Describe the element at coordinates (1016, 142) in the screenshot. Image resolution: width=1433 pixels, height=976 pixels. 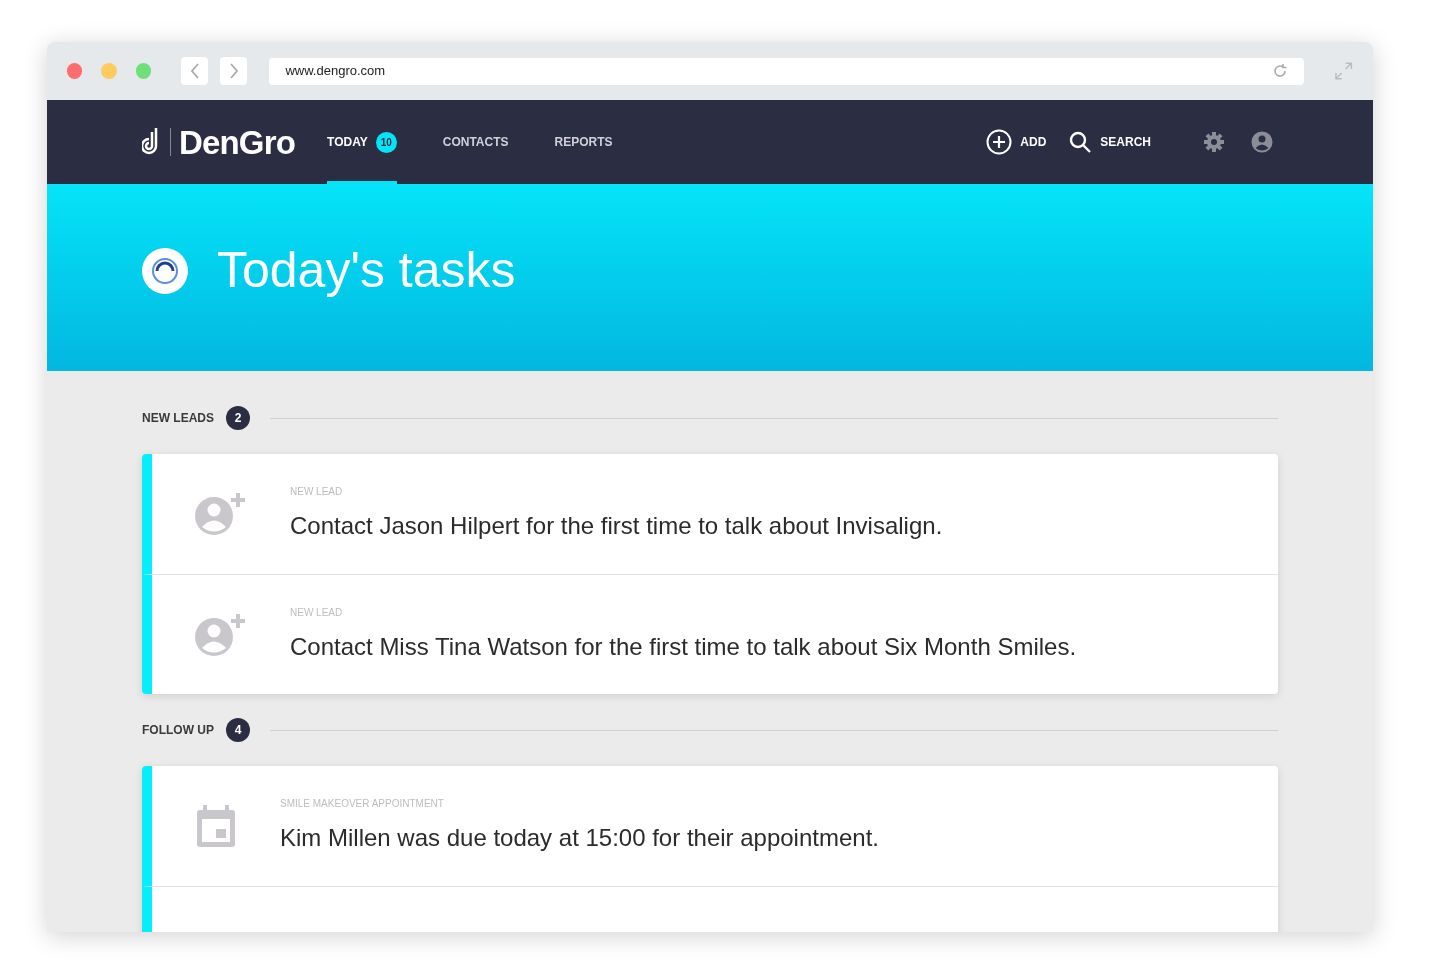
I see `add-button: ADD` at that location.